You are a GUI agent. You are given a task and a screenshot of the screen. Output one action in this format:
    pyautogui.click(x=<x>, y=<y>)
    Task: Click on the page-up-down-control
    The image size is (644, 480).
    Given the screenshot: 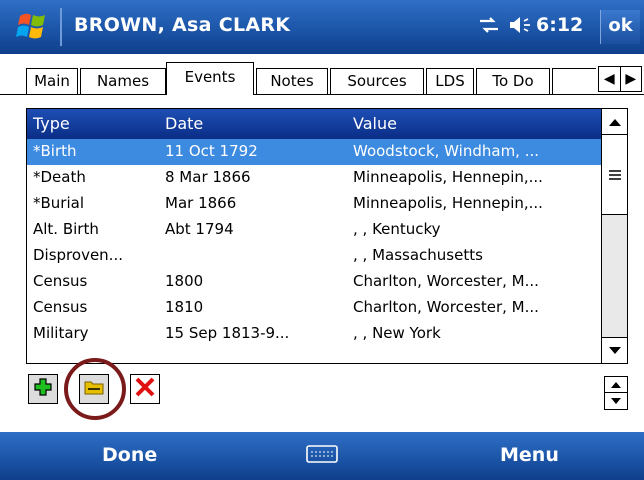 What is the action you would take?
    pyautogui.click(x=616, y=393)
    